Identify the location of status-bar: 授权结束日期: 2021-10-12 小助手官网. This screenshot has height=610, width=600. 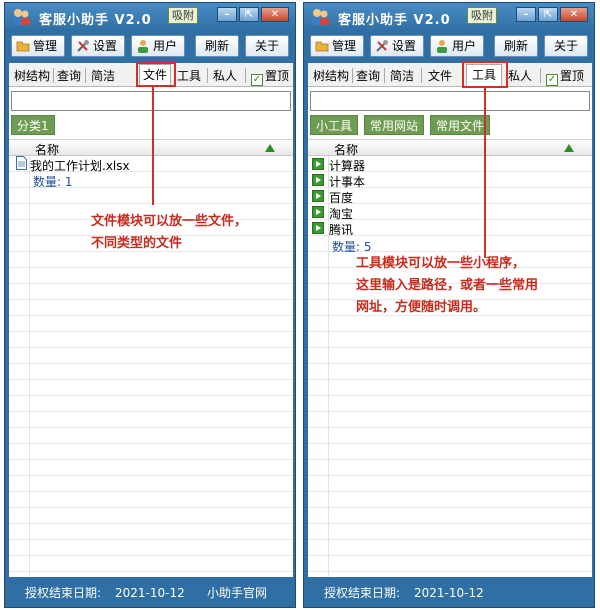
(150, 593).